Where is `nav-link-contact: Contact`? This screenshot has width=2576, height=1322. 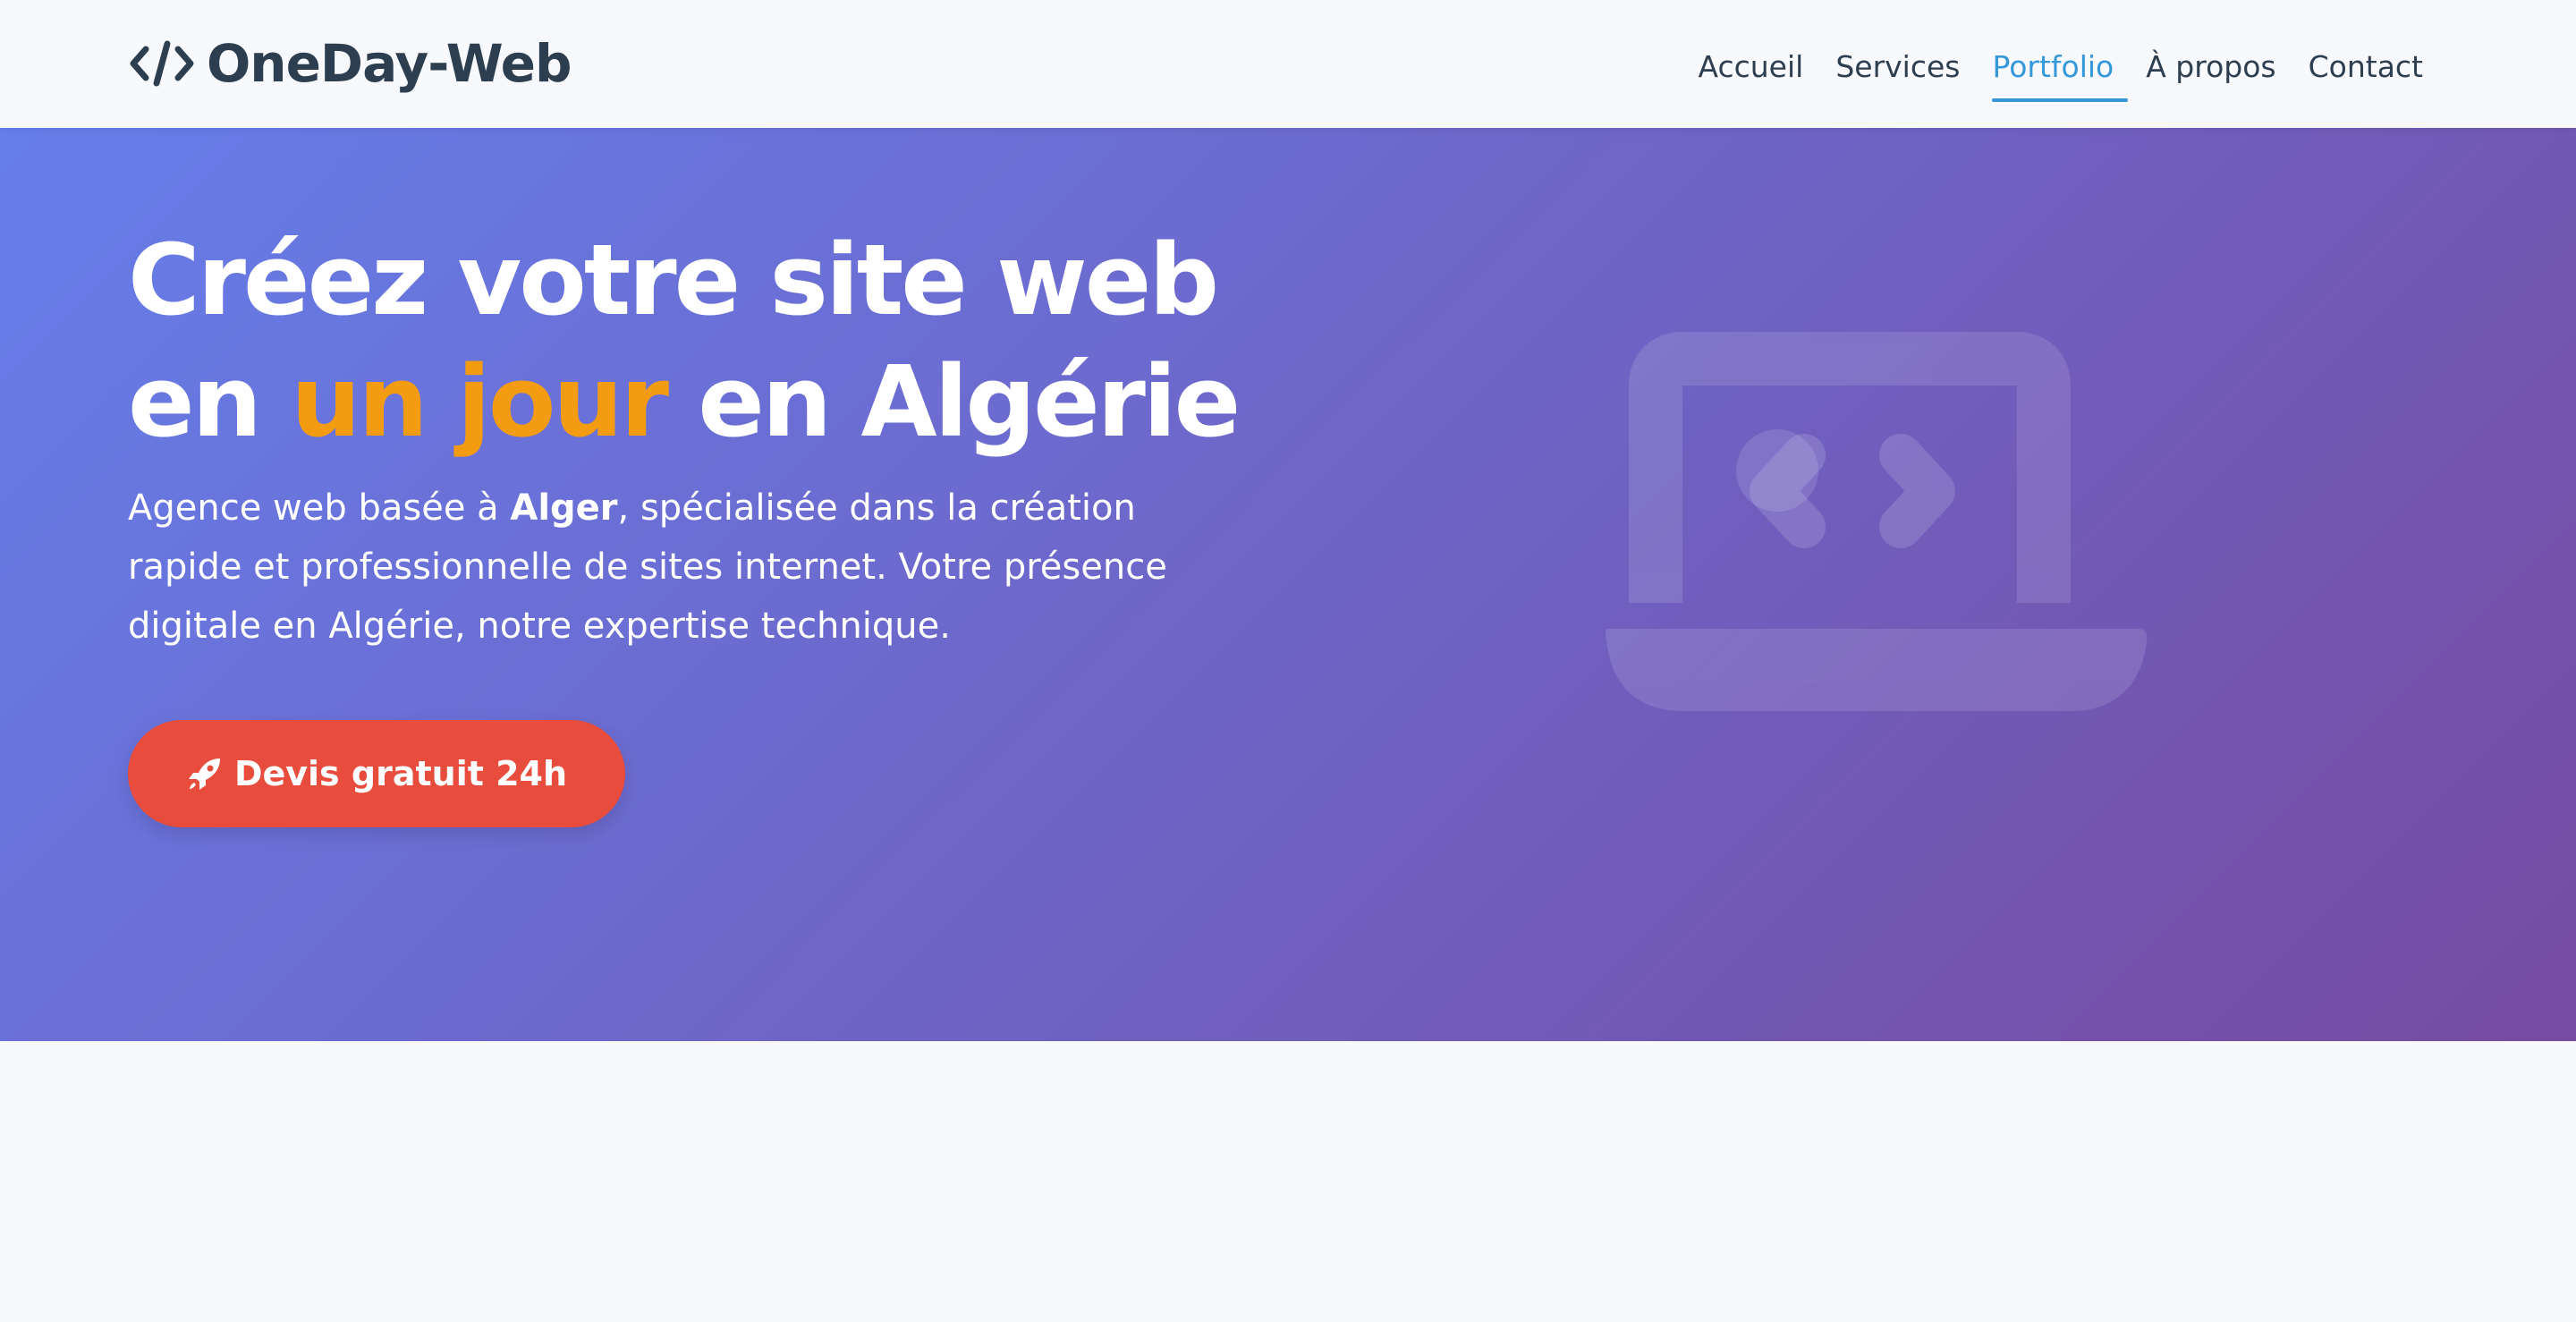
nav-link-contact: Contact is located at coordinates (2365, 67).